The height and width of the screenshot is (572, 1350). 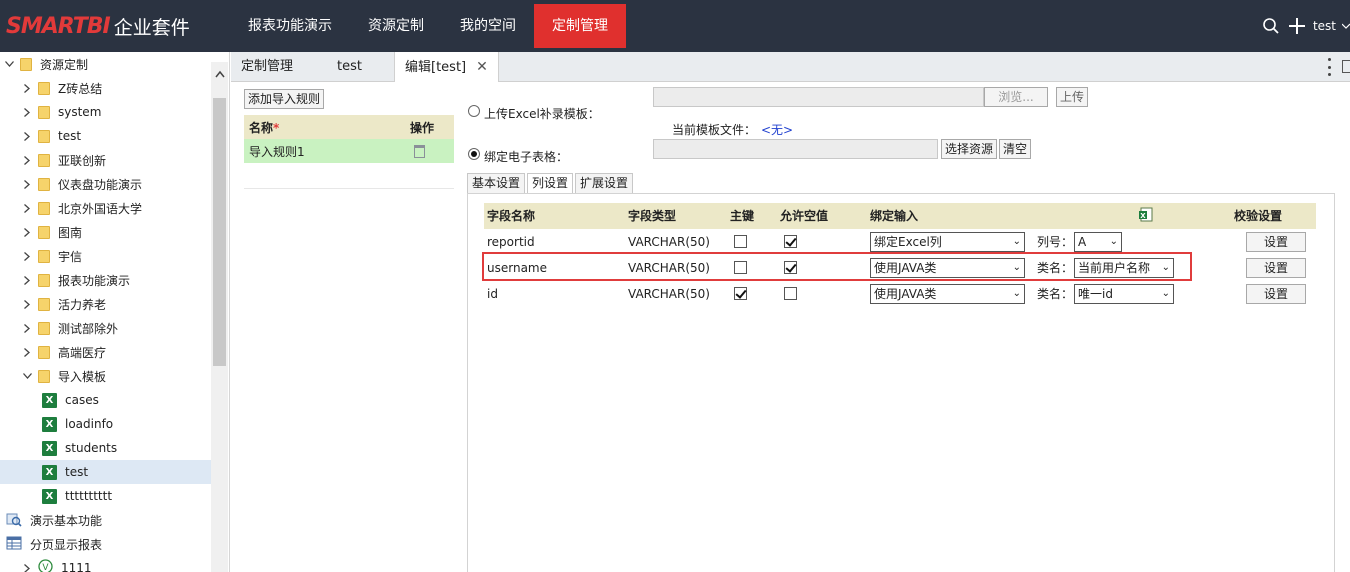 I want to click on tree-item: 图南, so click(x=105, y=232).